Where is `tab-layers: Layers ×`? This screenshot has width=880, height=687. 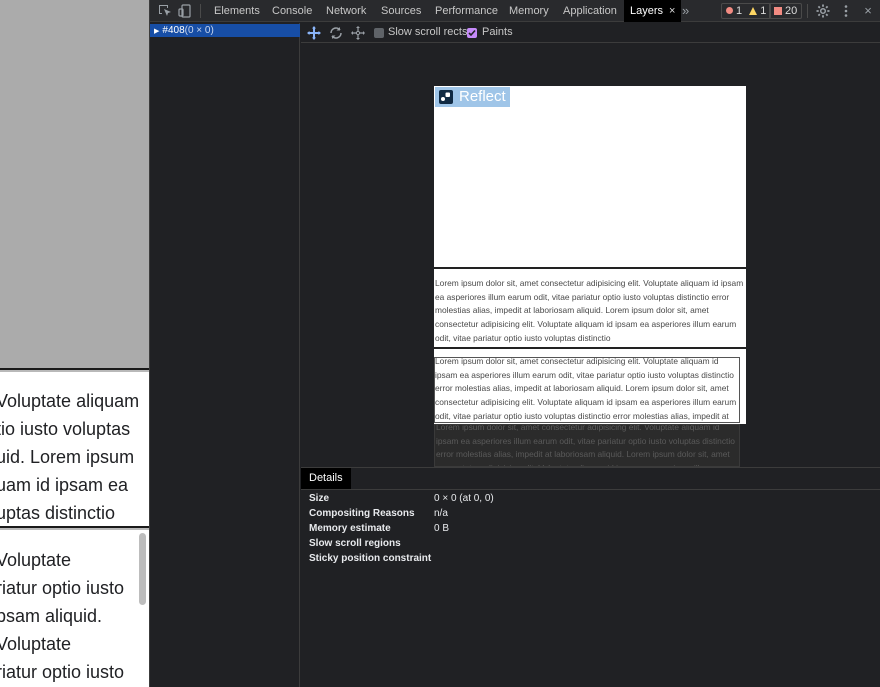
tab-layers: Layers × is located at coordinates (653, 11).